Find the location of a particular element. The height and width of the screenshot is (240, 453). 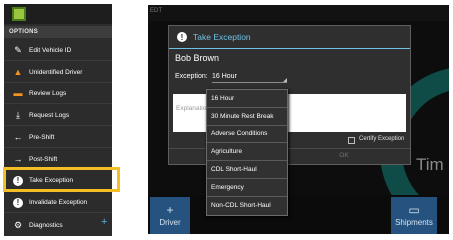

menu-item-diagnostics: ⚙ Diagnostics is located at coordinates (58, 225).